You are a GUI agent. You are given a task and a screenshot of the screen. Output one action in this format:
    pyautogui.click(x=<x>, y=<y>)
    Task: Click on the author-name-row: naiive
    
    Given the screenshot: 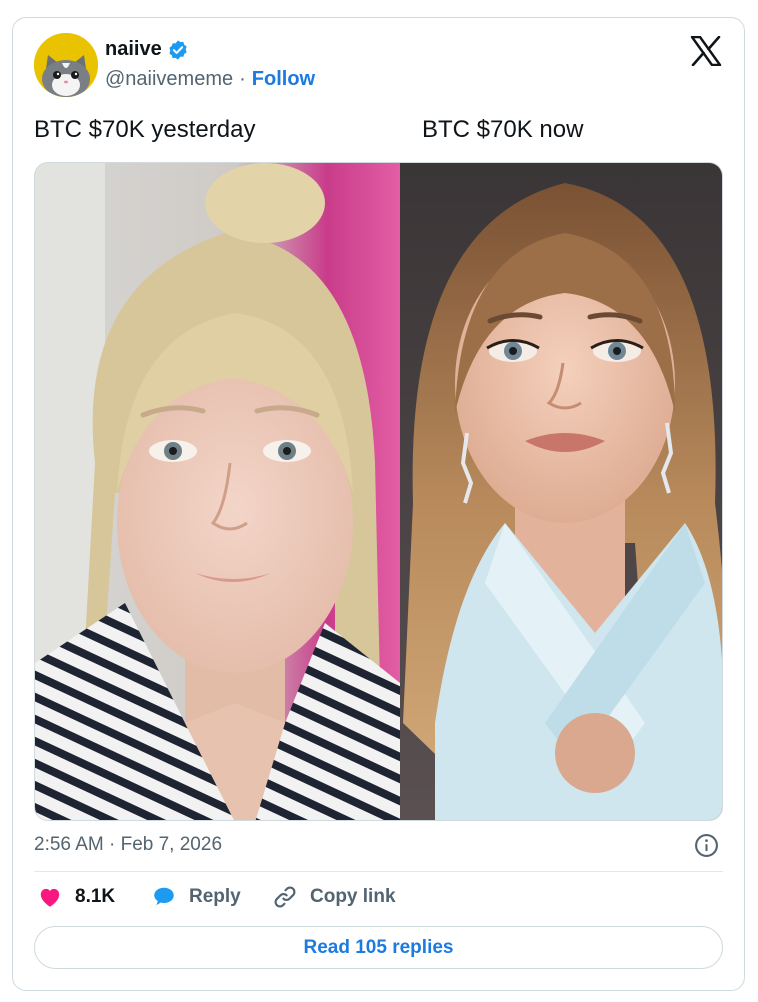 What is the action you would take?
    pyautogui.click(x=147, y=49)
    